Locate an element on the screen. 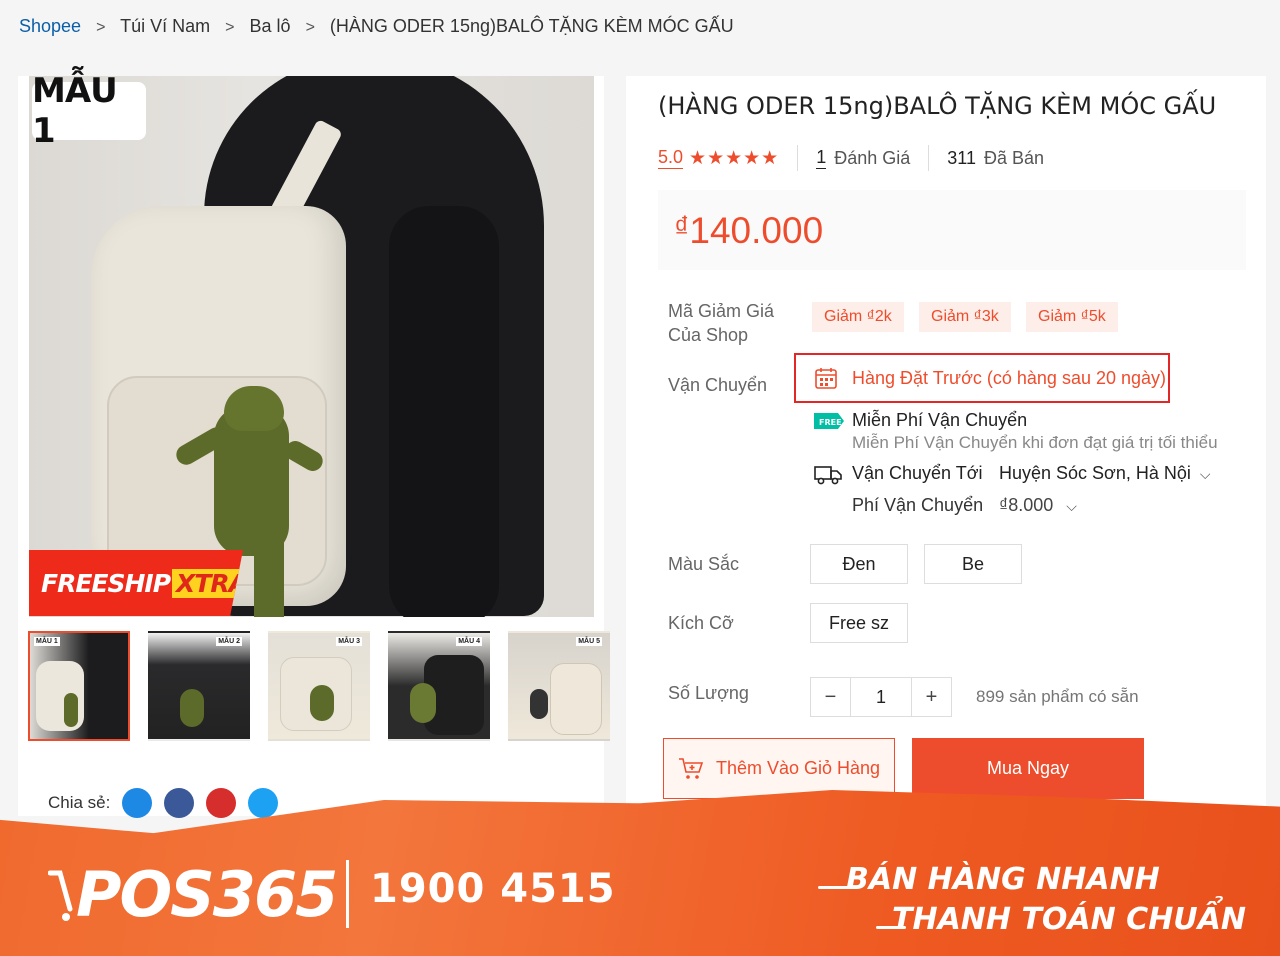  decrease-button: − is located at coordinates (830, 697).